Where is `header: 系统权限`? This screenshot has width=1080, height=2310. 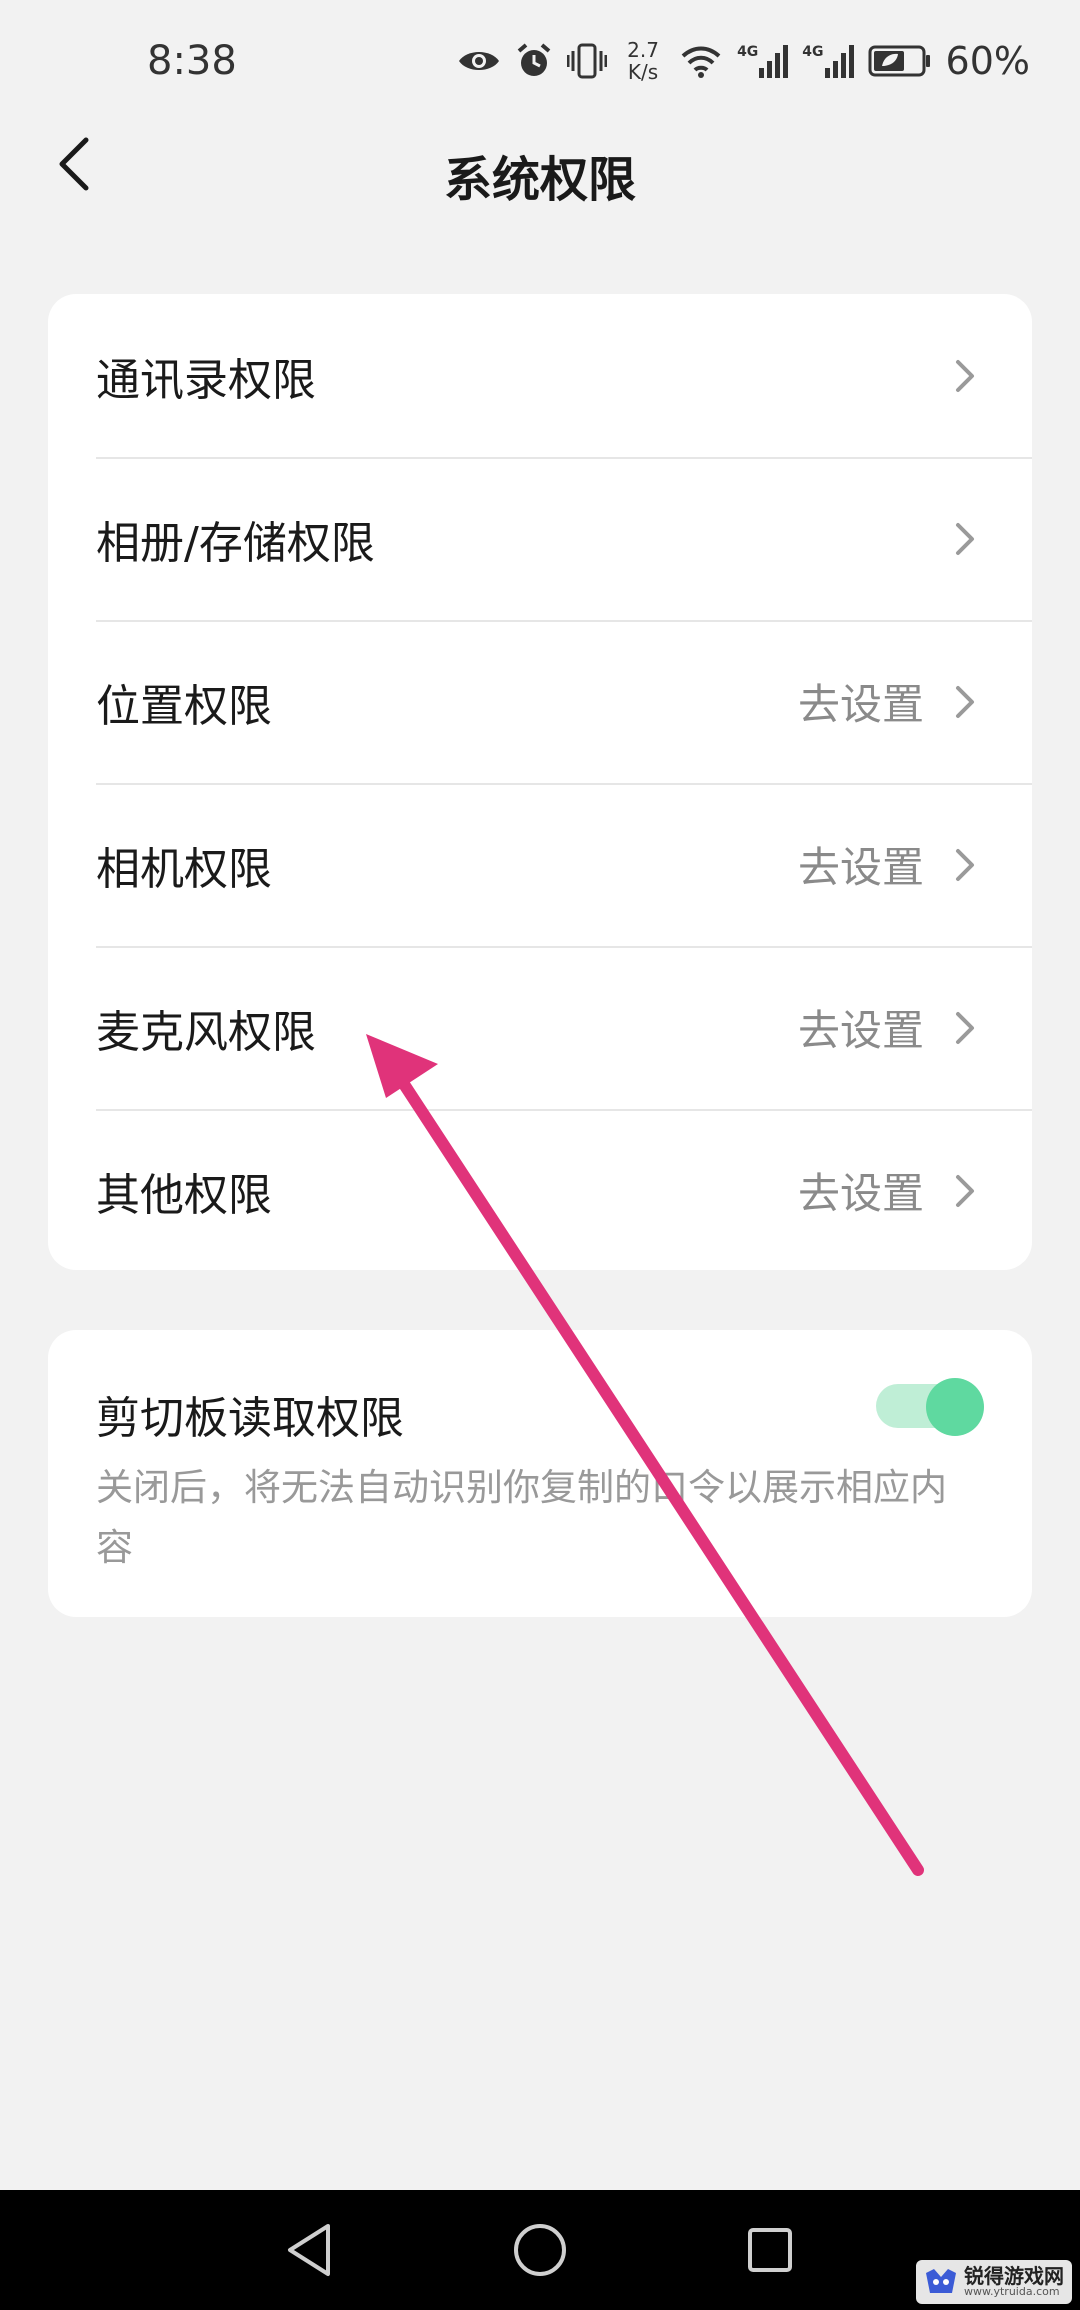
header: 系统权限 is located at coordinates (540, 170).